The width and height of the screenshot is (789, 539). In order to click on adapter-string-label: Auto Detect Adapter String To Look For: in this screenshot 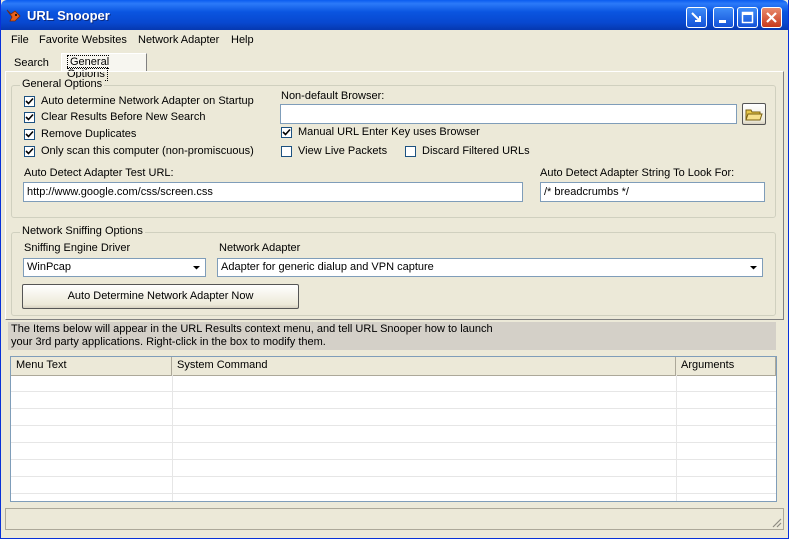, I will do `click(637, 173)`.